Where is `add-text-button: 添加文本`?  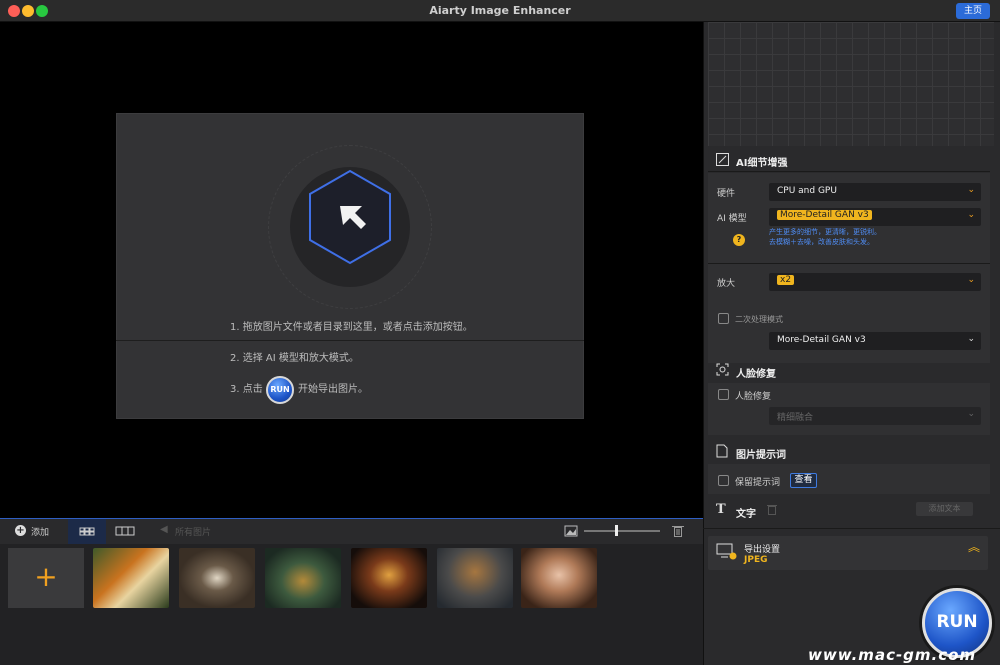
add-text-button: 添加文本 is located at coordinates (944, 509).